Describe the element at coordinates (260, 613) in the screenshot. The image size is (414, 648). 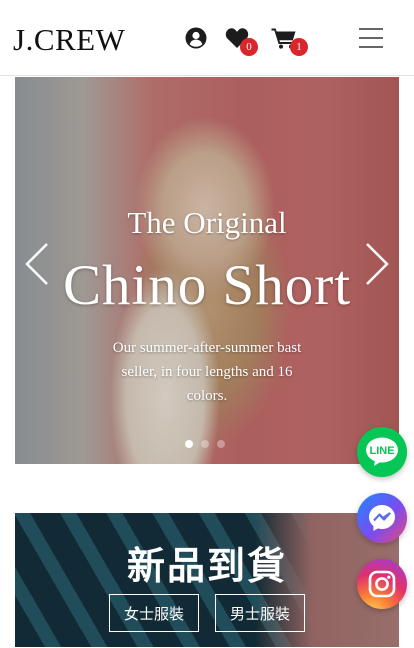
I see `men-clothing-button: 男士服裝` at that location.